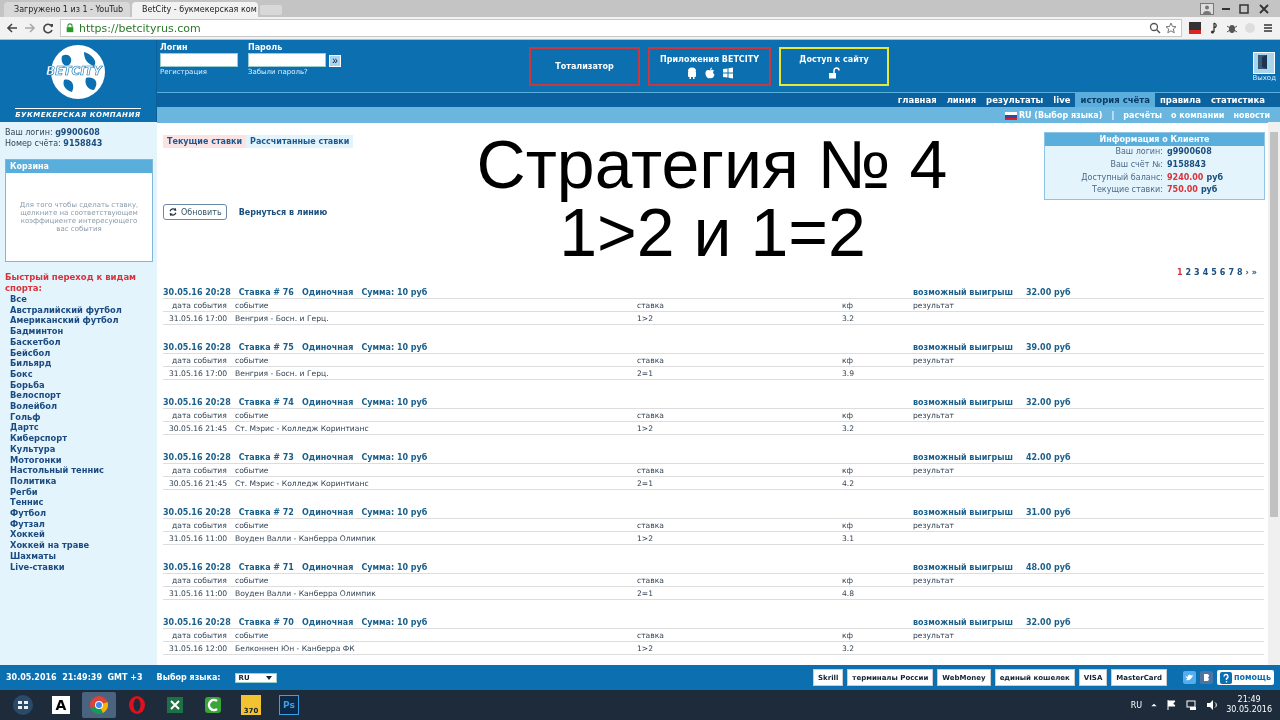 This screenshot has width=1280, height=720. Describe the element at coordinates (1062, 100) in the screenshot. I see `nav-link: live` at that location.